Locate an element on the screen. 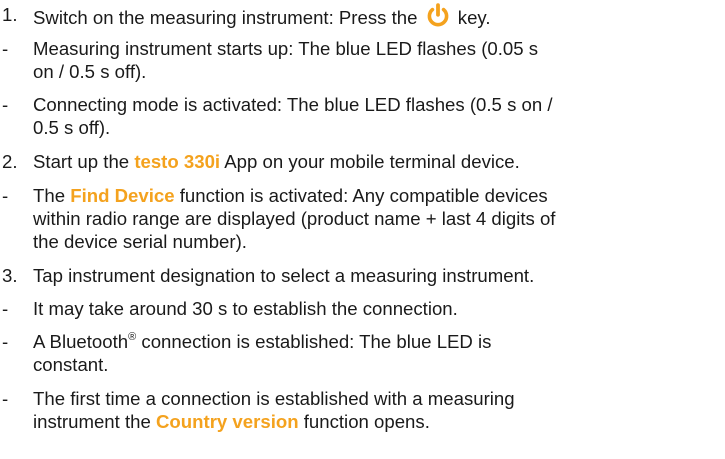 The image size is (725, 459). bullet-text: constant. is located at coordinates (71, 364).